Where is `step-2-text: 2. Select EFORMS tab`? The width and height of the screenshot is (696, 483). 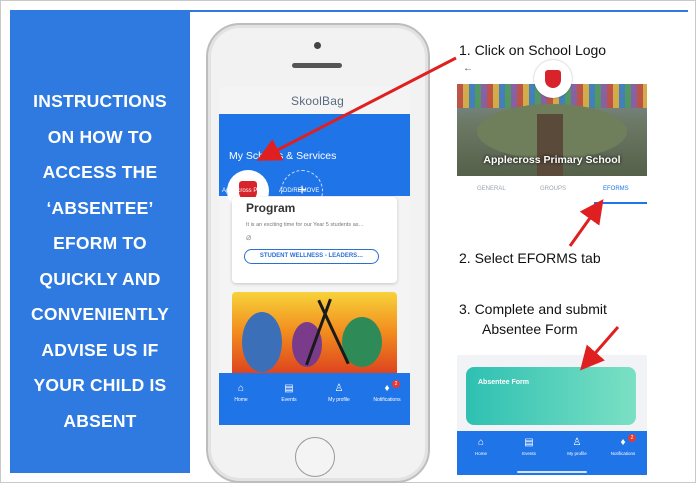
step-2-text: 2. Select EFORMS tab is located at coordinates (530, 258).